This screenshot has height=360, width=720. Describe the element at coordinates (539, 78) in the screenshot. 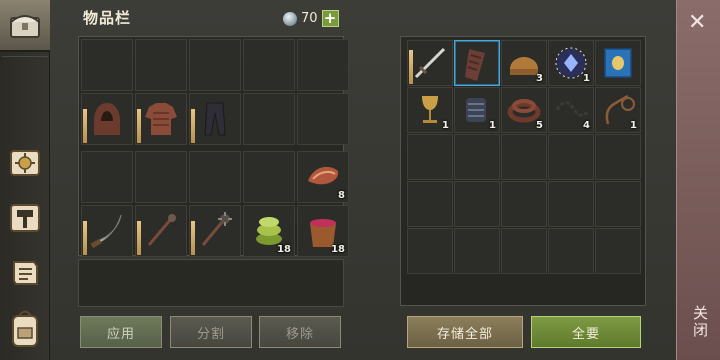

I see `item-quantity: 3` at that location.